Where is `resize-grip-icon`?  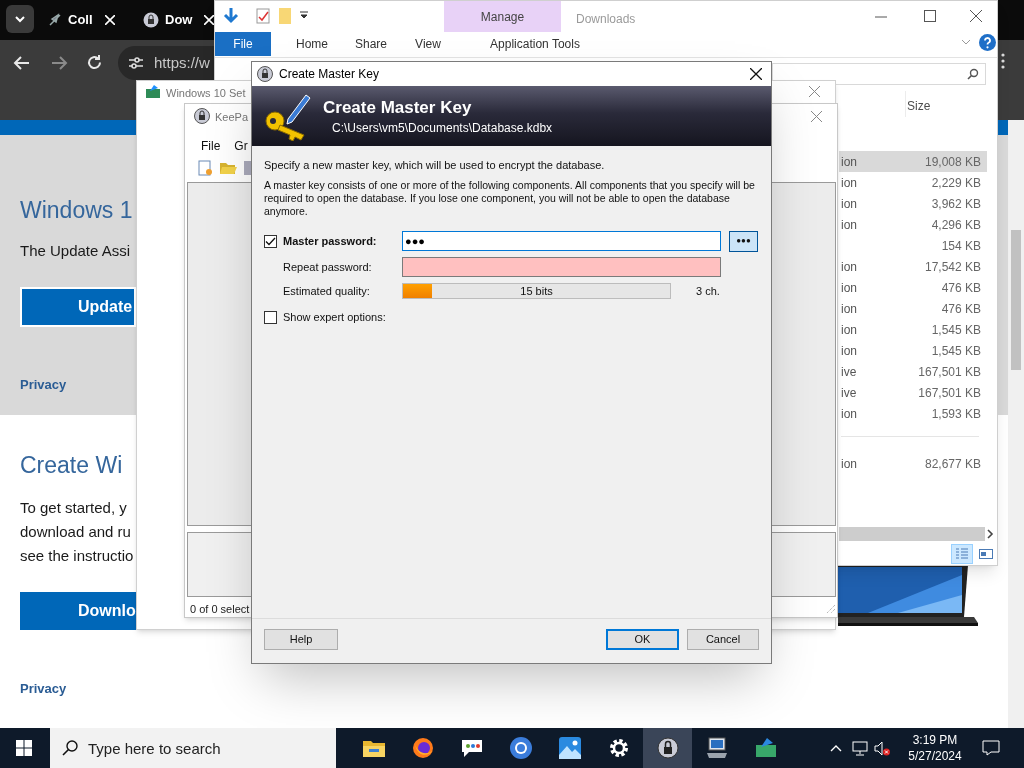 resize-grip-icon is located at coordinates (831, 609).